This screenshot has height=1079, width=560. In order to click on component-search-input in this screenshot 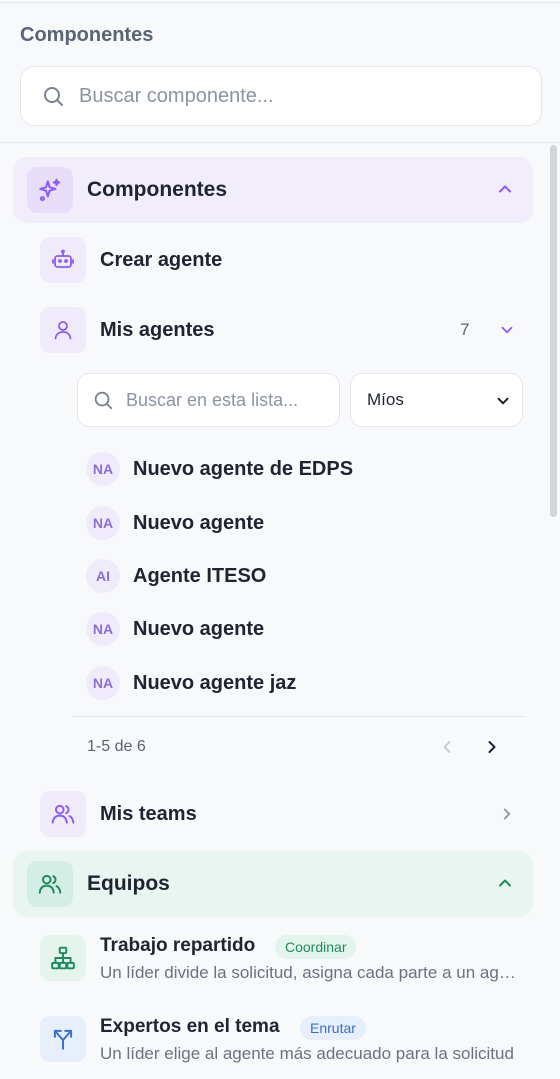, I will do `click(289, 96)`.